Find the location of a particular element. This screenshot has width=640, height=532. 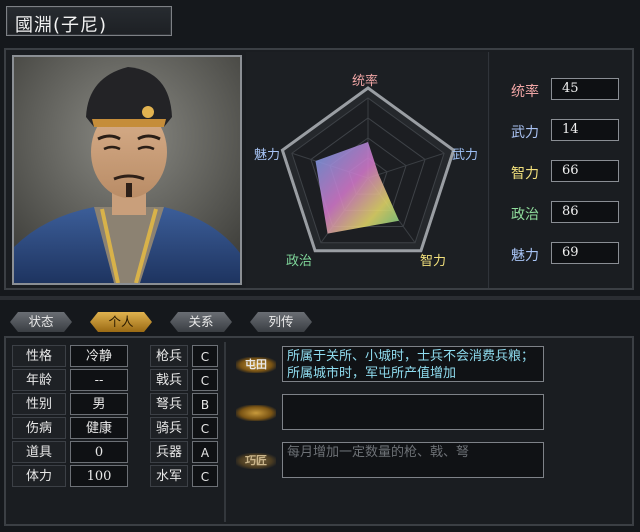

aptitude-row: 弩兵 B is located at coordinates (186, 404).